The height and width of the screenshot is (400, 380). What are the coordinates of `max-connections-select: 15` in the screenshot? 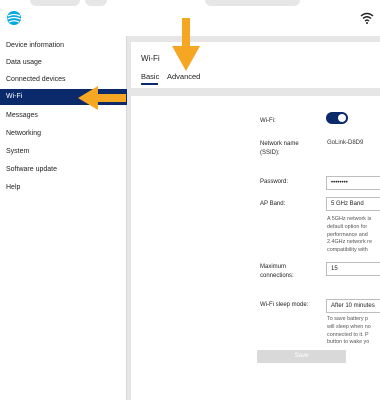 It's located at (353, 269).